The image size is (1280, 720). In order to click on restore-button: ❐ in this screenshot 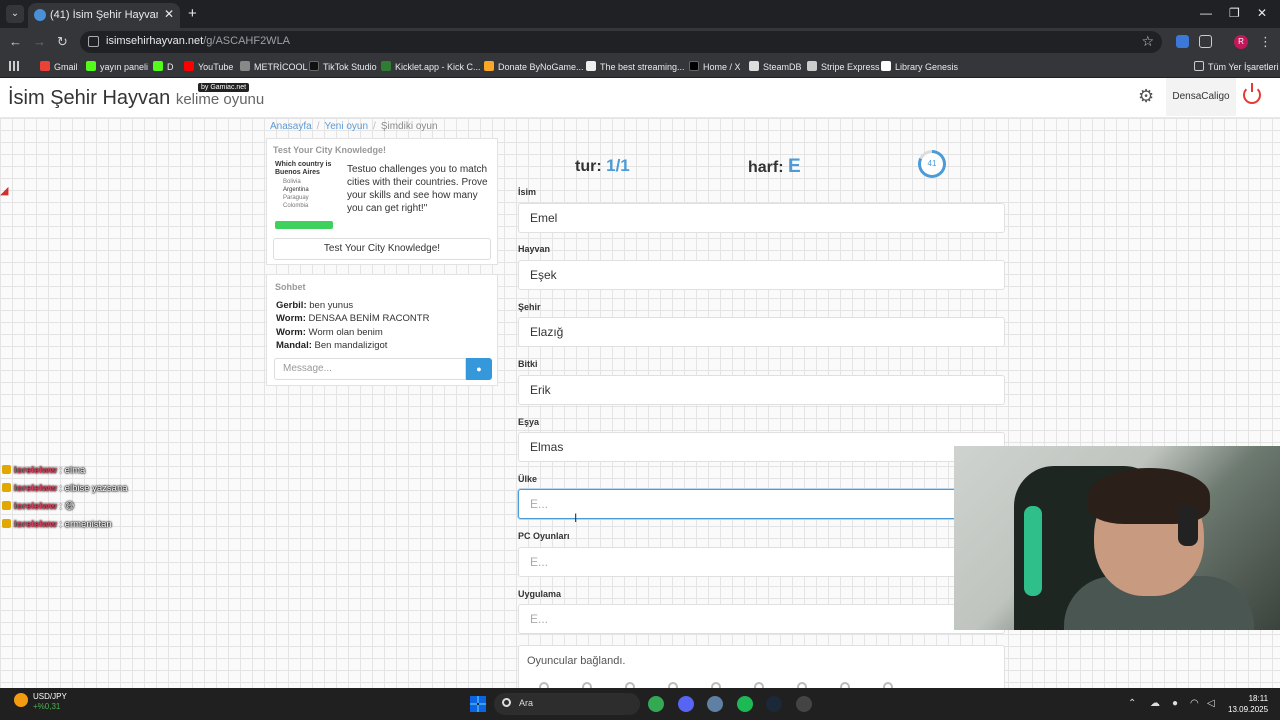, I will do `click(1234, 13)`.